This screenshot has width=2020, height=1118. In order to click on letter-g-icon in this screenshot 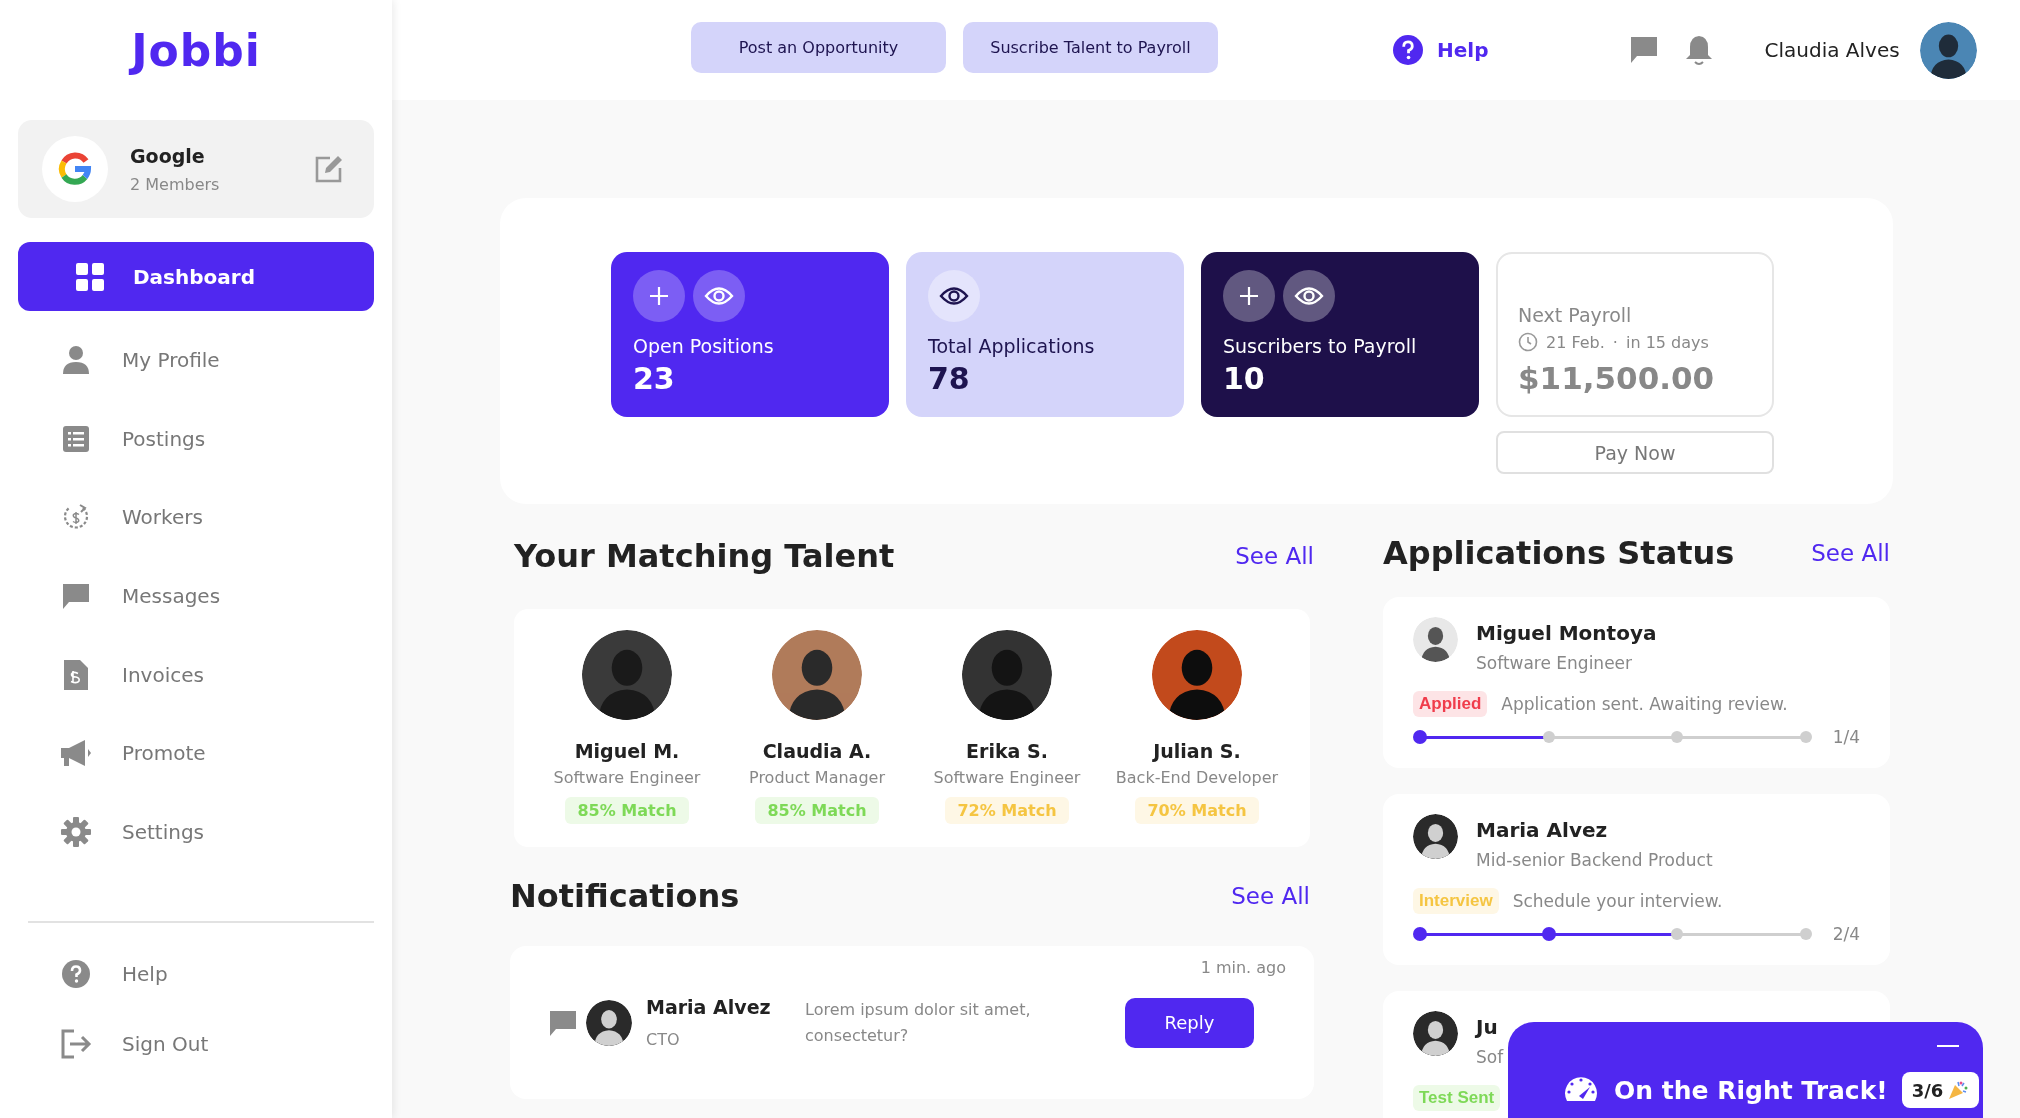, I will do `click(75, 169)`.